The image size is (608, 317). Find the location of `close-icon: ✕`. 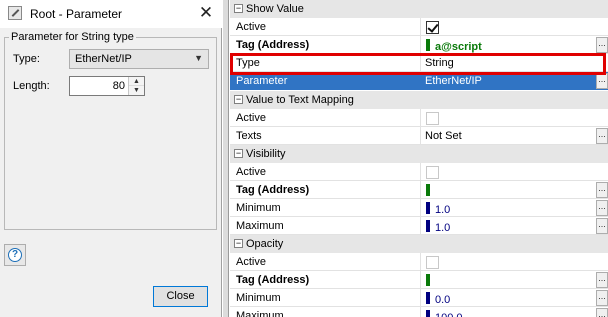

close-icon: ✕ is located at coordinates (206, 13).